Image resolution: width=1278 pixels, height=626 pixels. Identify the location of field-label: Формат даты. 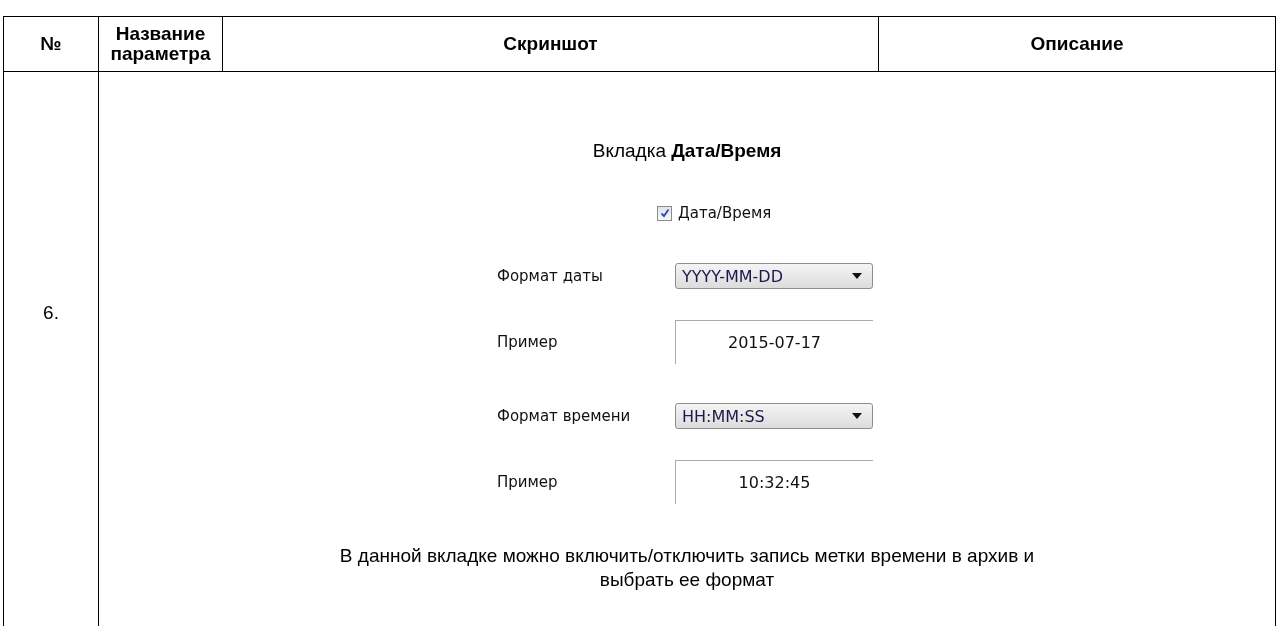
(550, 276).